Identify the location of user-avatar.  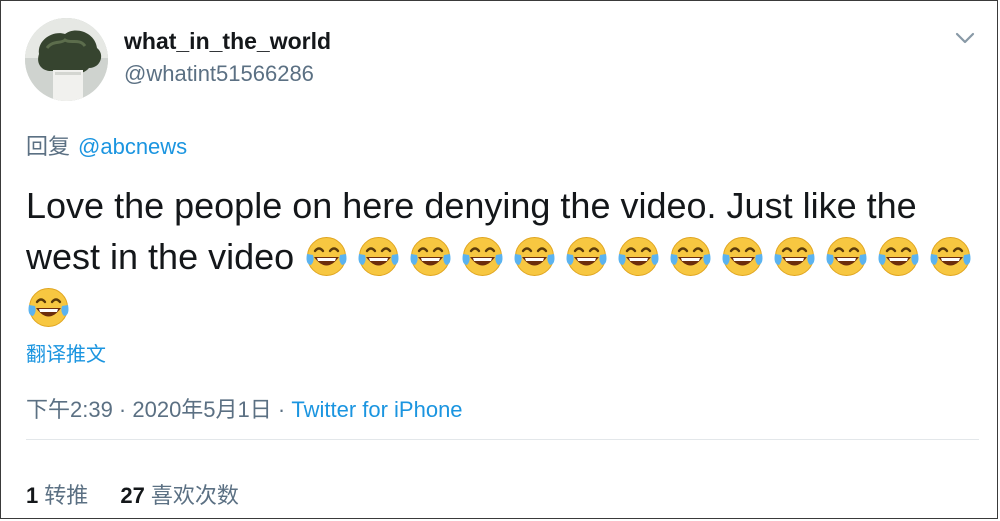
(66, 59).